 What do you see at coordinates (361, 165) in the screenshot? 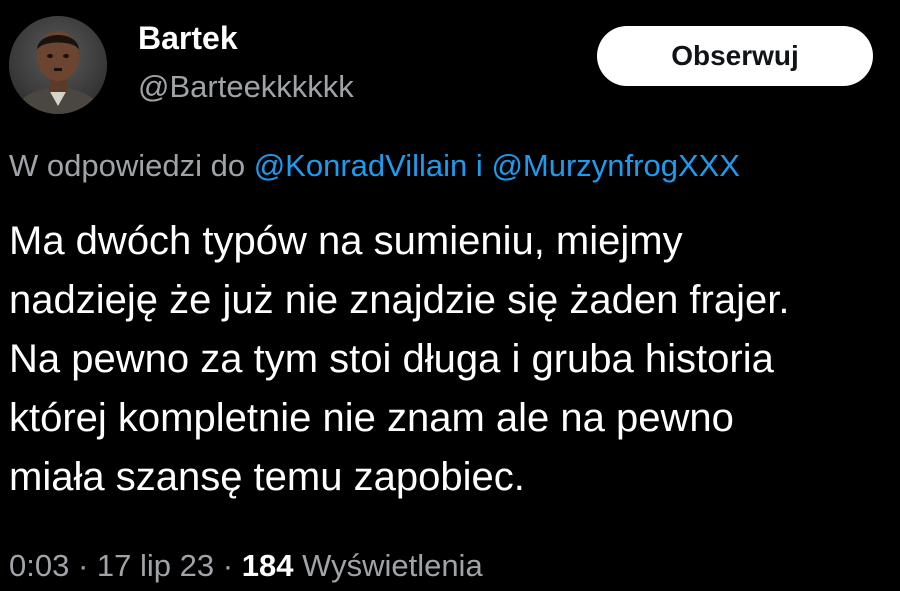
I see `mention-link: @KonradVillain` at bounding box center [361, 165].